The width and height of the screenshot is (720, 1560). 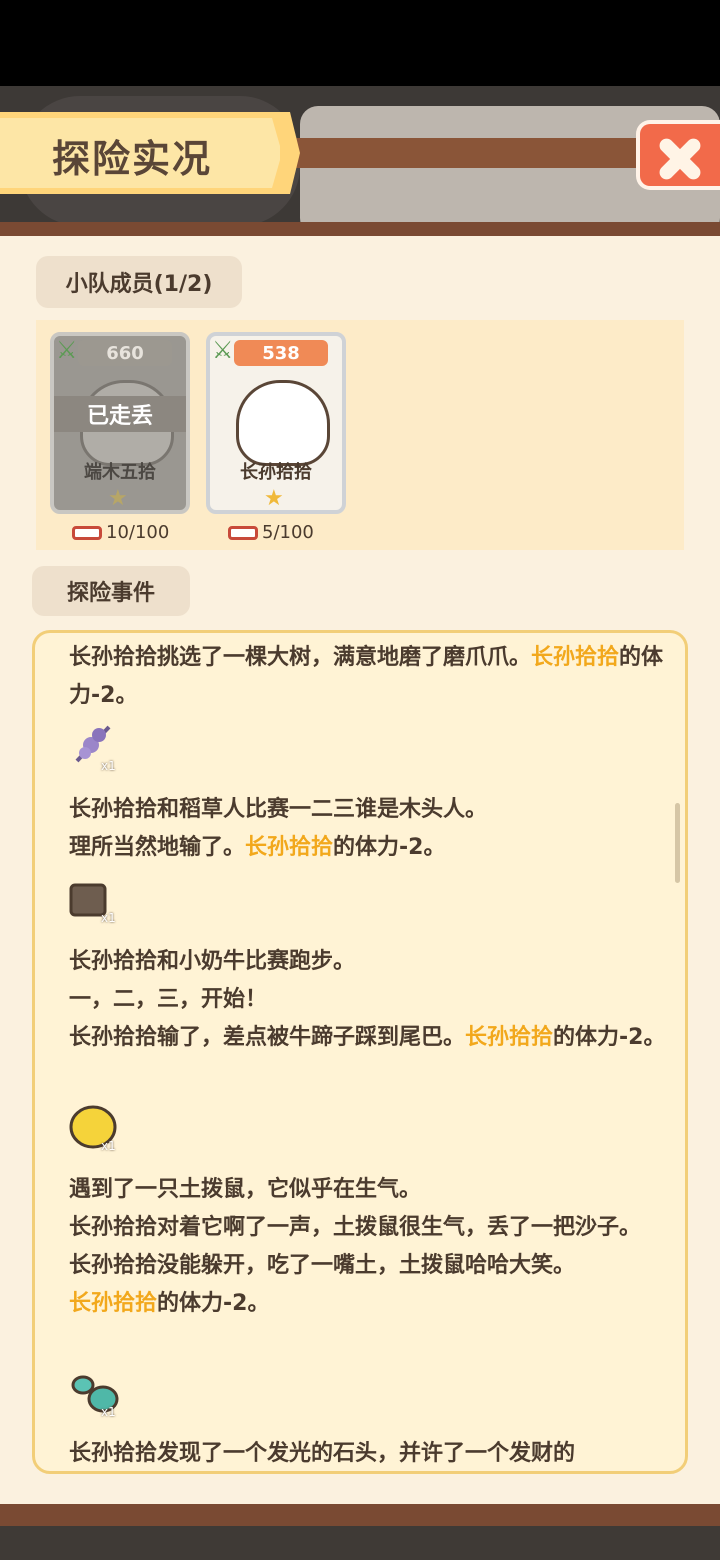 I want to click on close-button, so click(x=678, y=155).